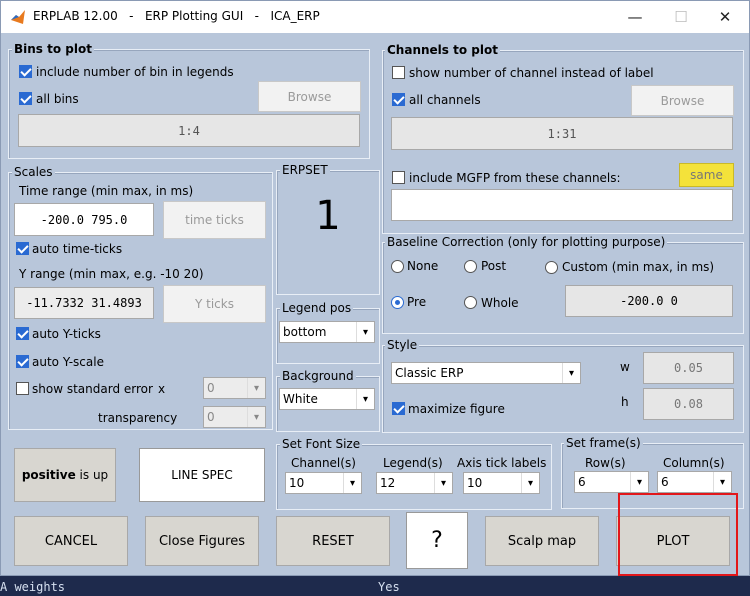 This screenshot has height=596, width=750. What do you see at coordinates (429, 373) in the screenshot?
I see `style-value: Classic ERP` at bounding box center [429, 373].